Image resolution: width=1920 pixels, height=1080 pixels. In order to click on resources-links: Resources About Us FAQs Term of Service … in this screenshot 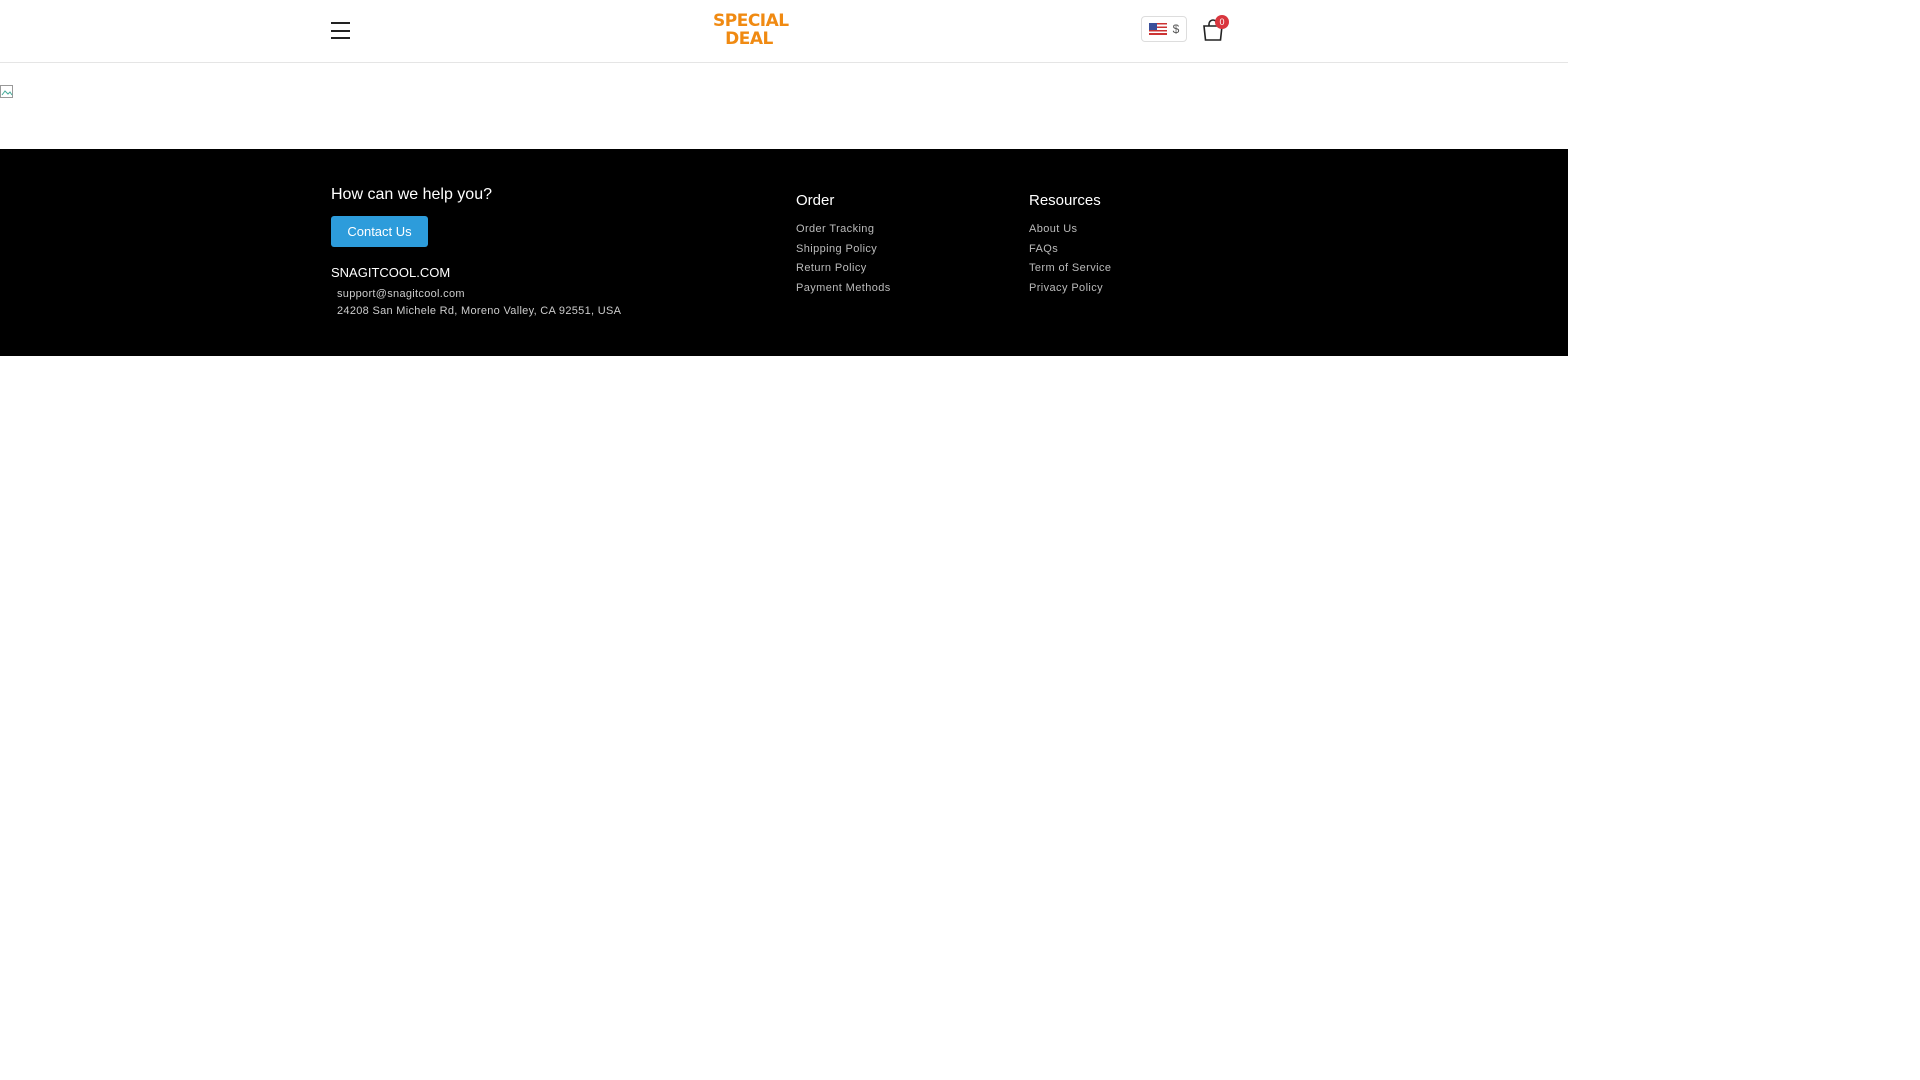, I will do `click(1070, 246)`.